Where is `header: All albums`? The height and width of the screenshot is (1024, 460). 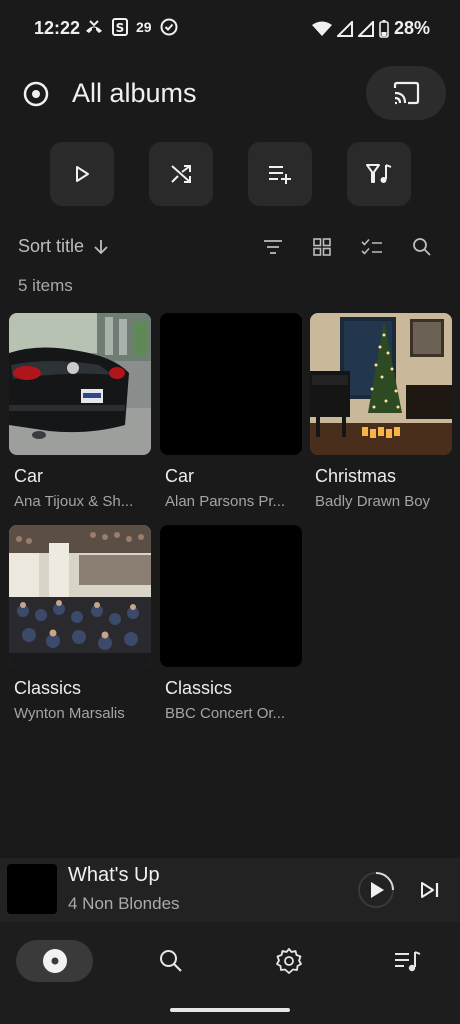 header: All albums is located at coordinates (230, 98).